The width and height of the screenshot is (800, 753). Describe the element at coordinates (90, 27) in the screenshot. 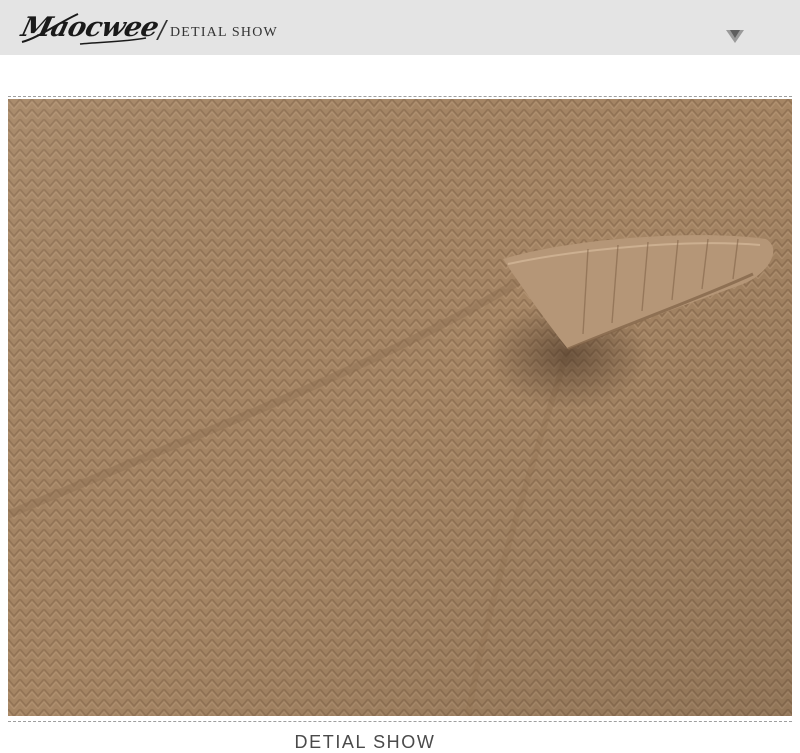

I see `brand-logo: Maocwee` at that location.